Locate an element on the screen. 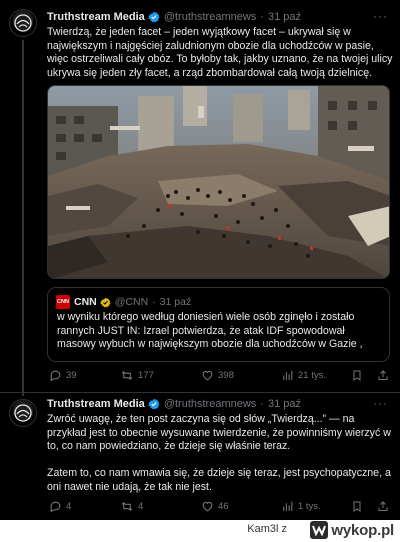 The height and width of the screenshot is (542, 400). repost-count: 4 is located at coordinates (141, 506).